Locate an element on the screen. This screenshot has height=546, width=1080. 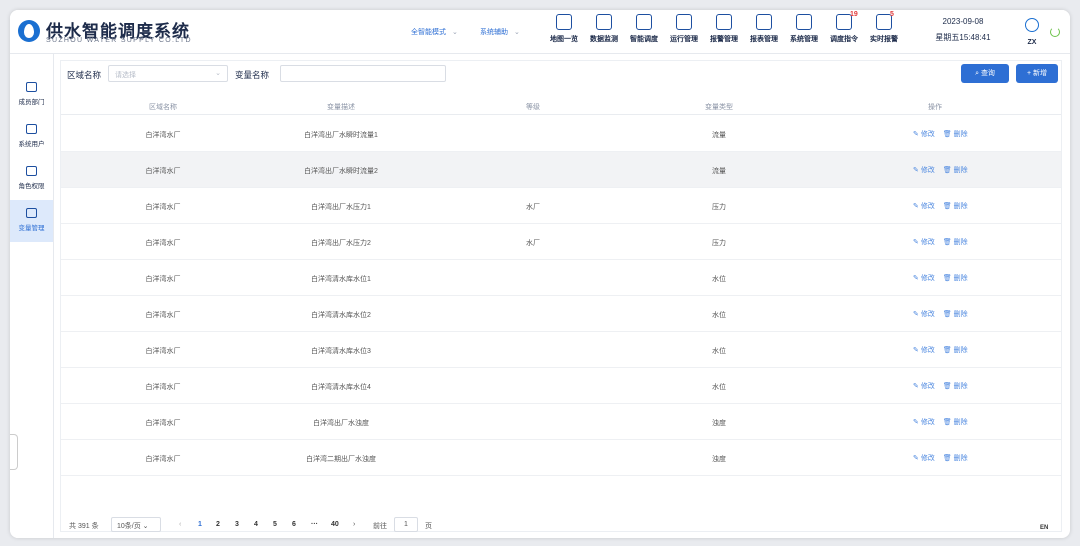
region-label: 区域名称 is located at coordinates (84, 75).